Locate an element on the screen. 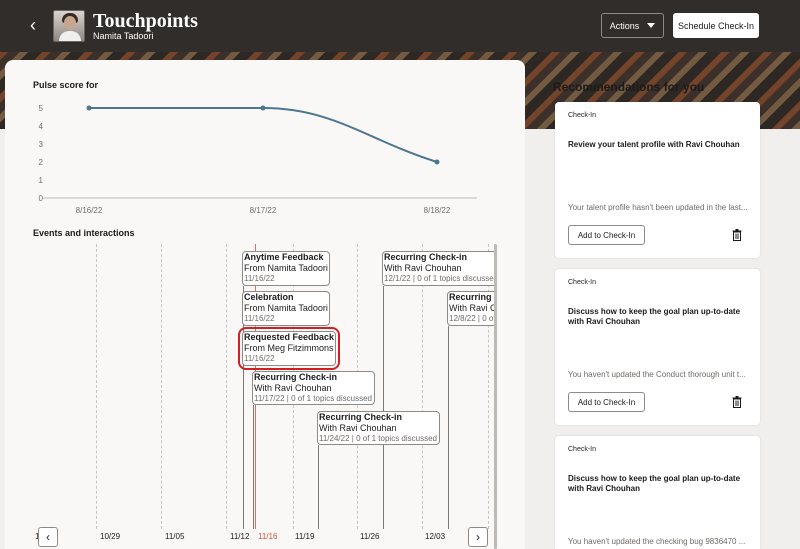  timeline-previous-button: ‹ is located at coordinates (48, 537).